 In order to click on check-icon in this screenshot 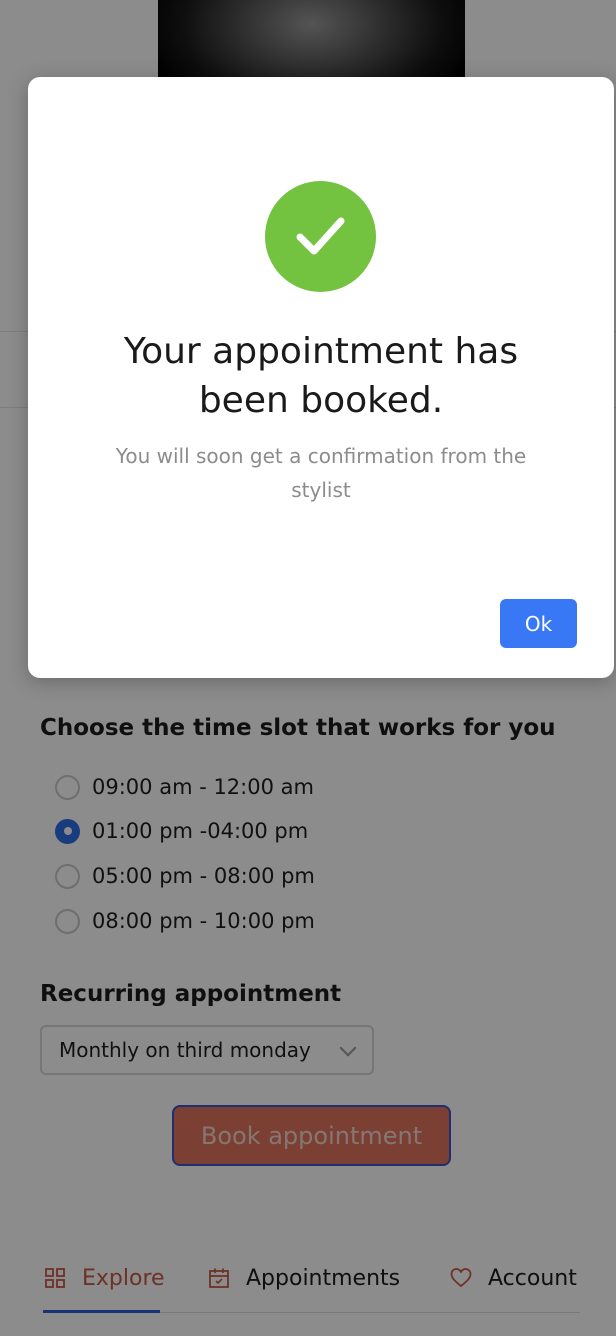, I will do `click(320, 236)`.